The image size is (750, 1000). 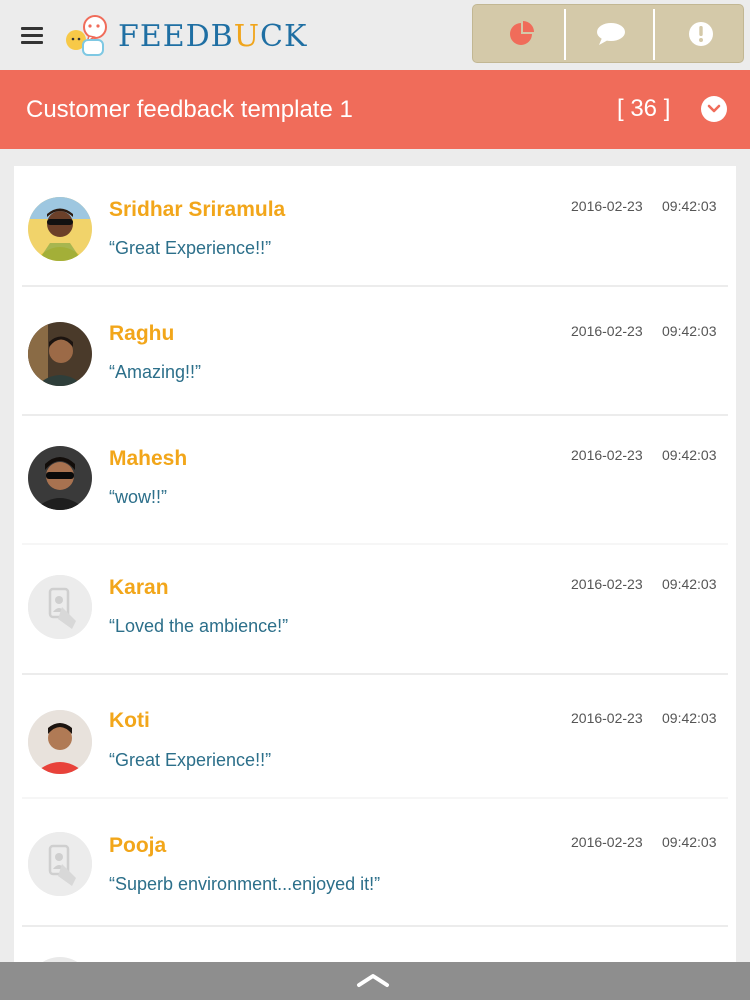 What do you see at coordinates (189, 109) in the screenshot?
I see `template-title: Customer feedback template 1` at bounding box center [189, 109].